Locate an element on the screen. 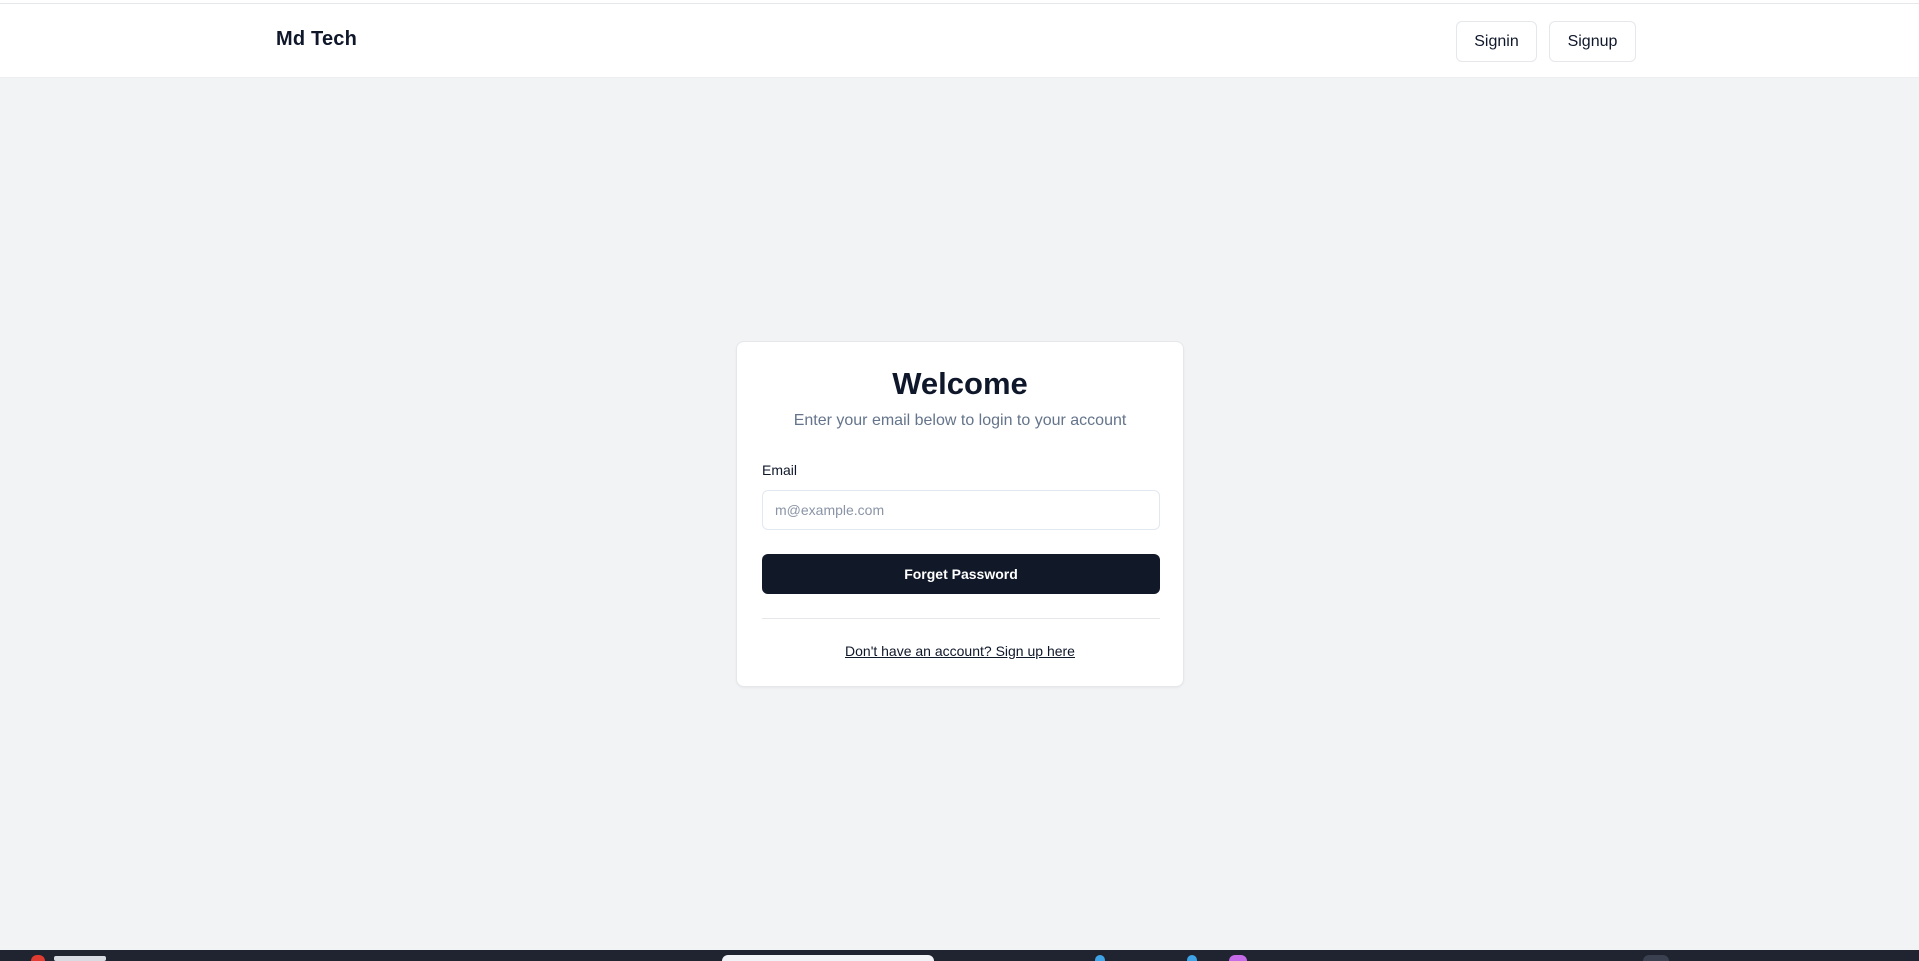  card-divider is located at coordinates (961, 618).